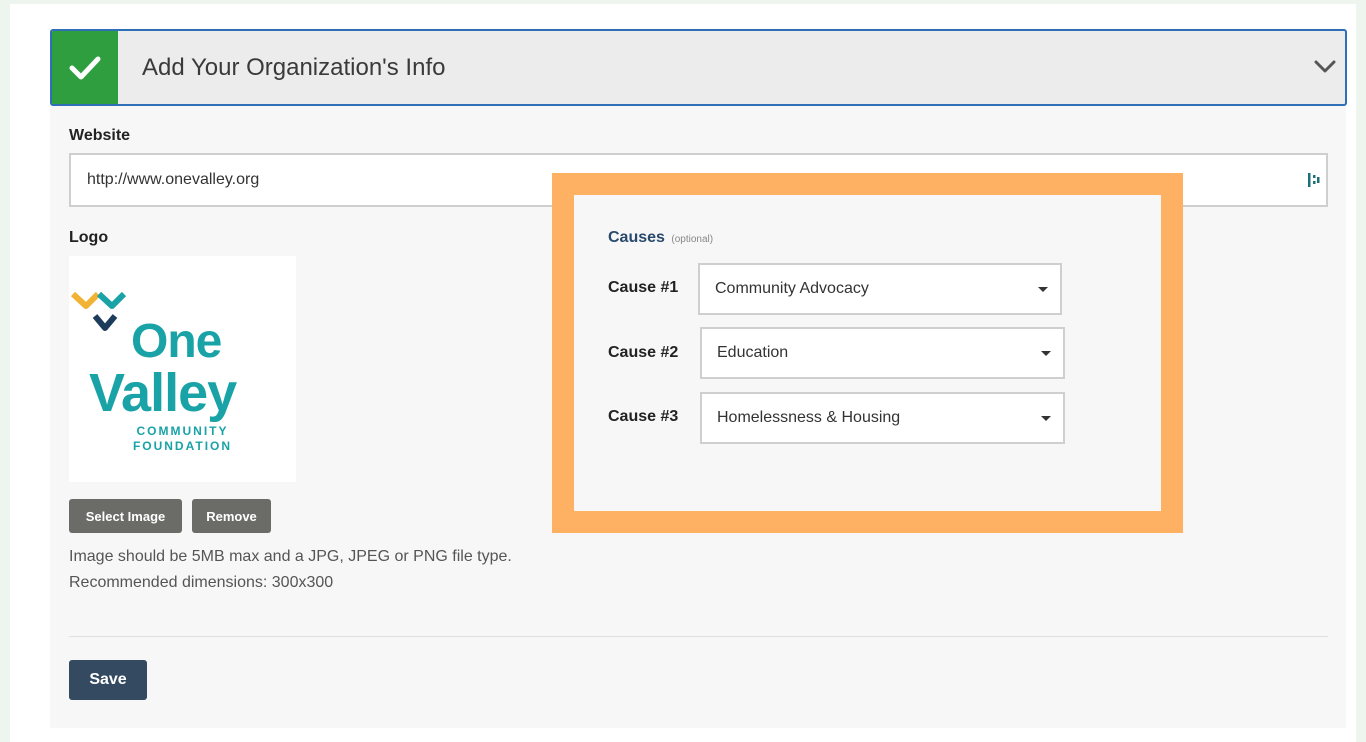 This screenshot has width=1366, height=742. What do you see at coordinates (753, 352) in the screenshot?
I see `cause-2-value: Education` at bounding box center [753, 352].